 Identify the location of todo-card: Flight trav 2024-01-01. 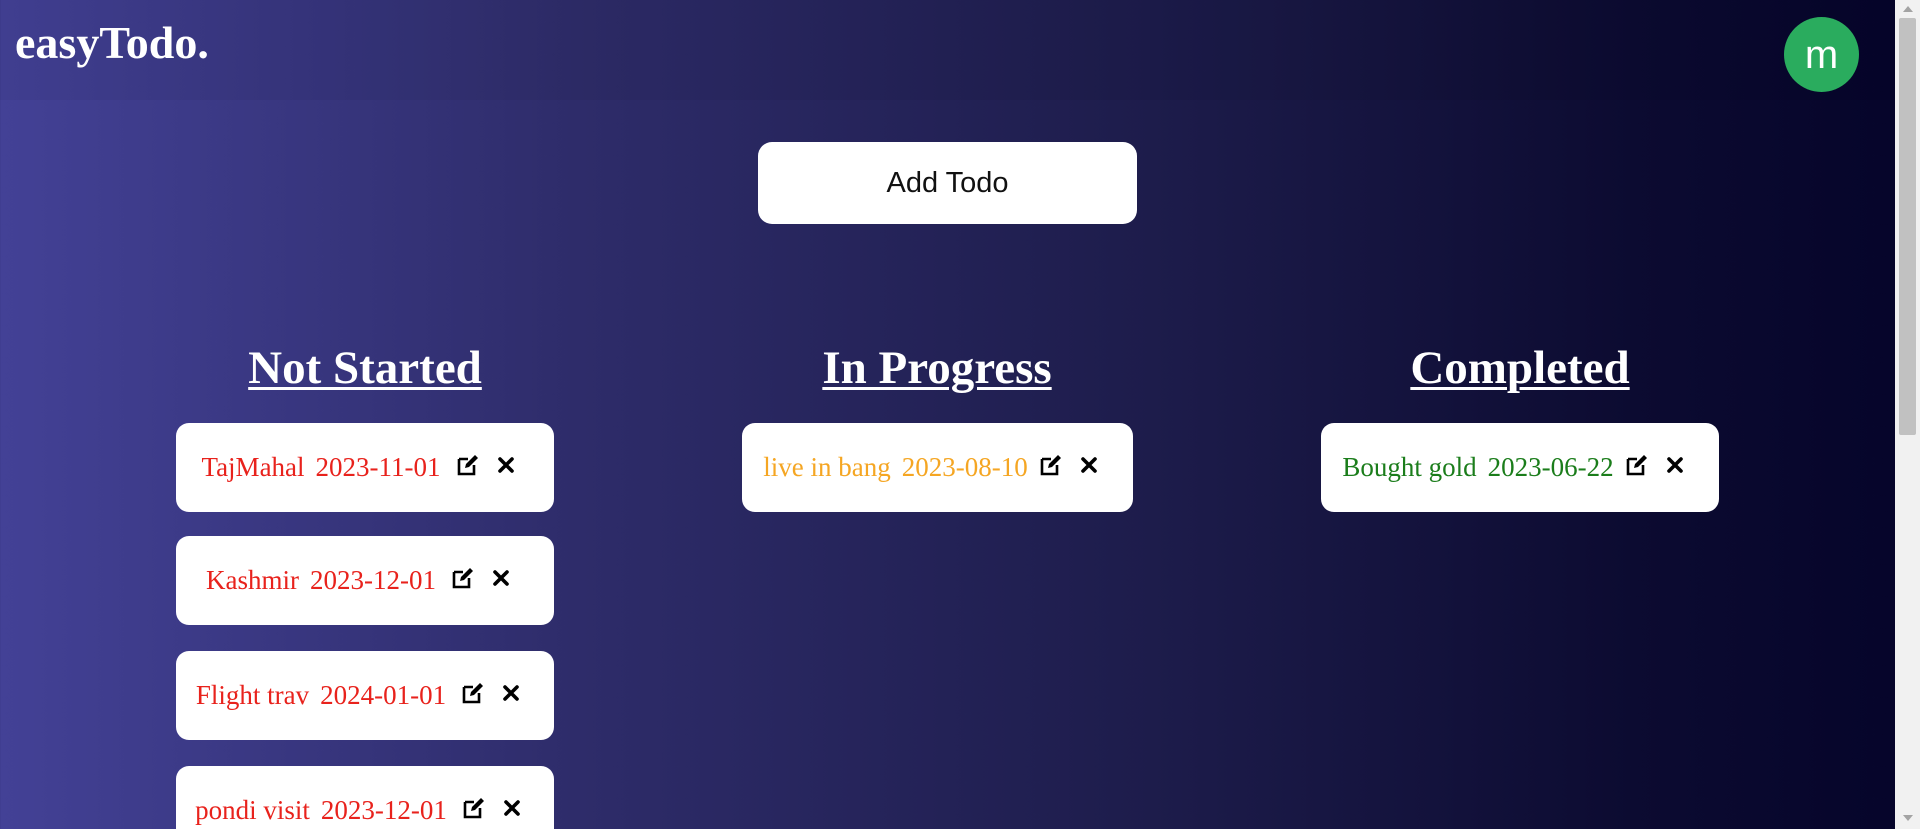
(365, 695).